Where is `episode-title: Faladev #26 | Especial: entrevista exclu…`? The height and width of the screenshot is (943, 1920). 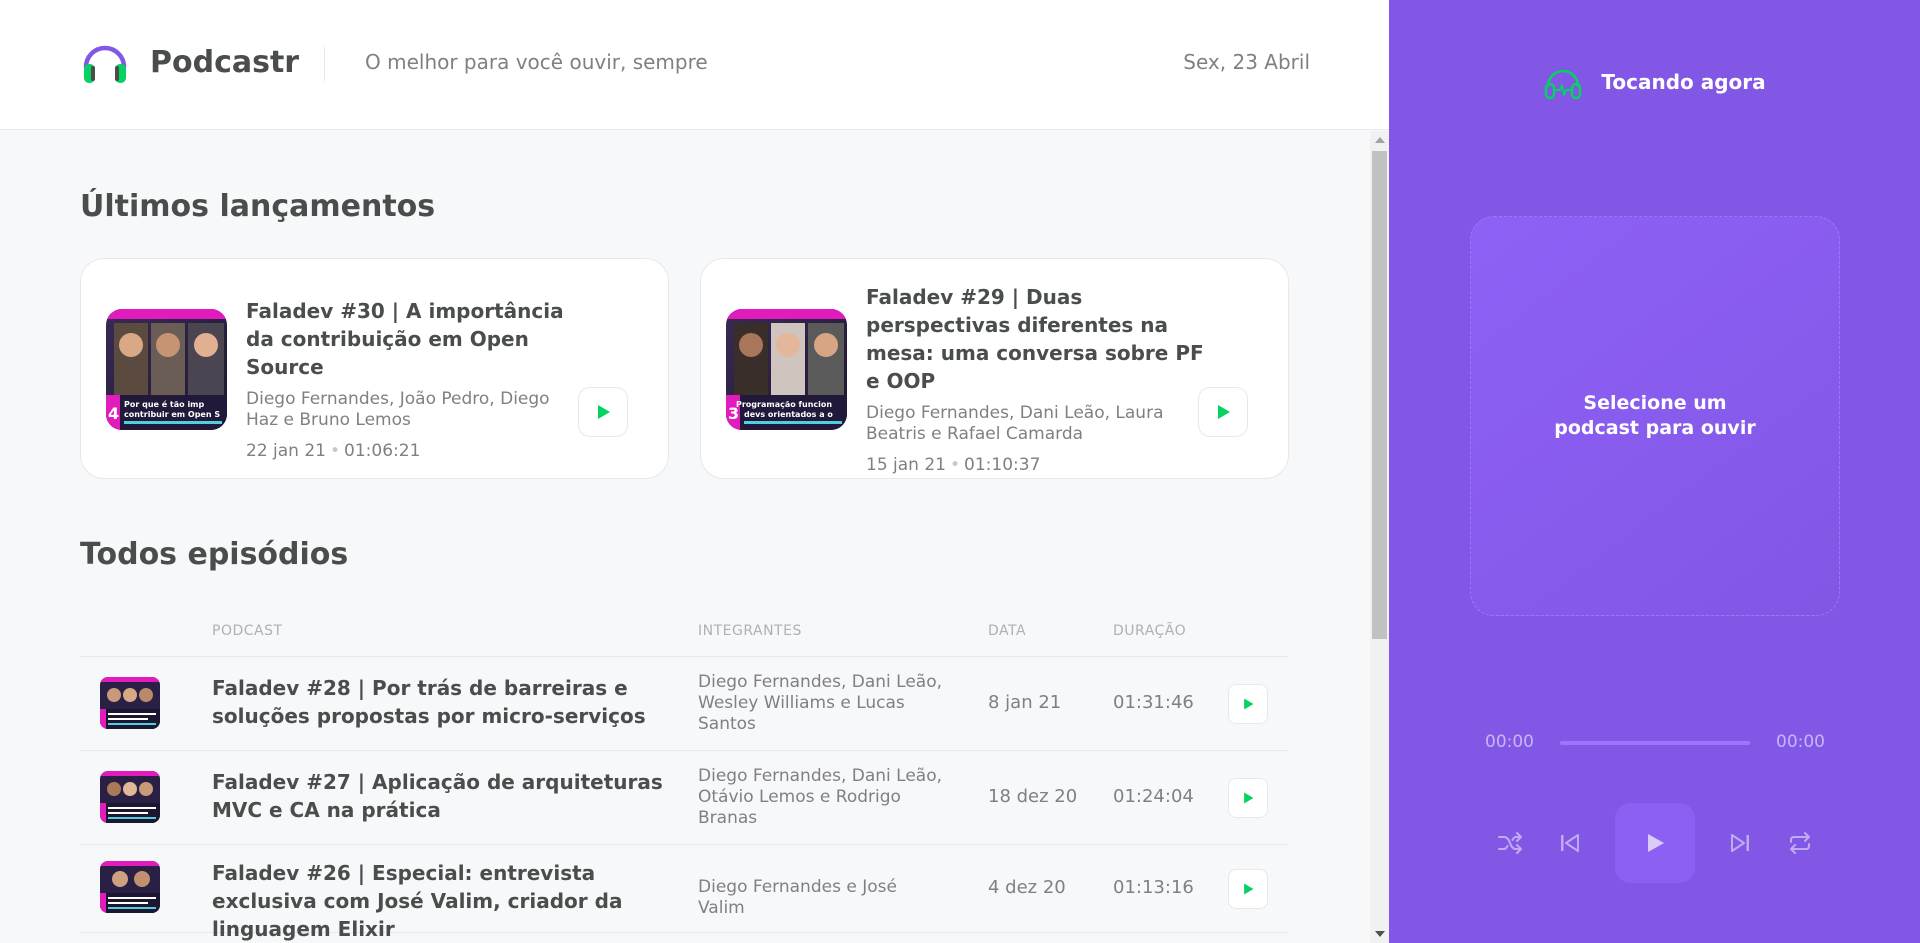
episode-title: Faladev #26 | Especial: entrevista exclu… is located at coordinates (447, 901).